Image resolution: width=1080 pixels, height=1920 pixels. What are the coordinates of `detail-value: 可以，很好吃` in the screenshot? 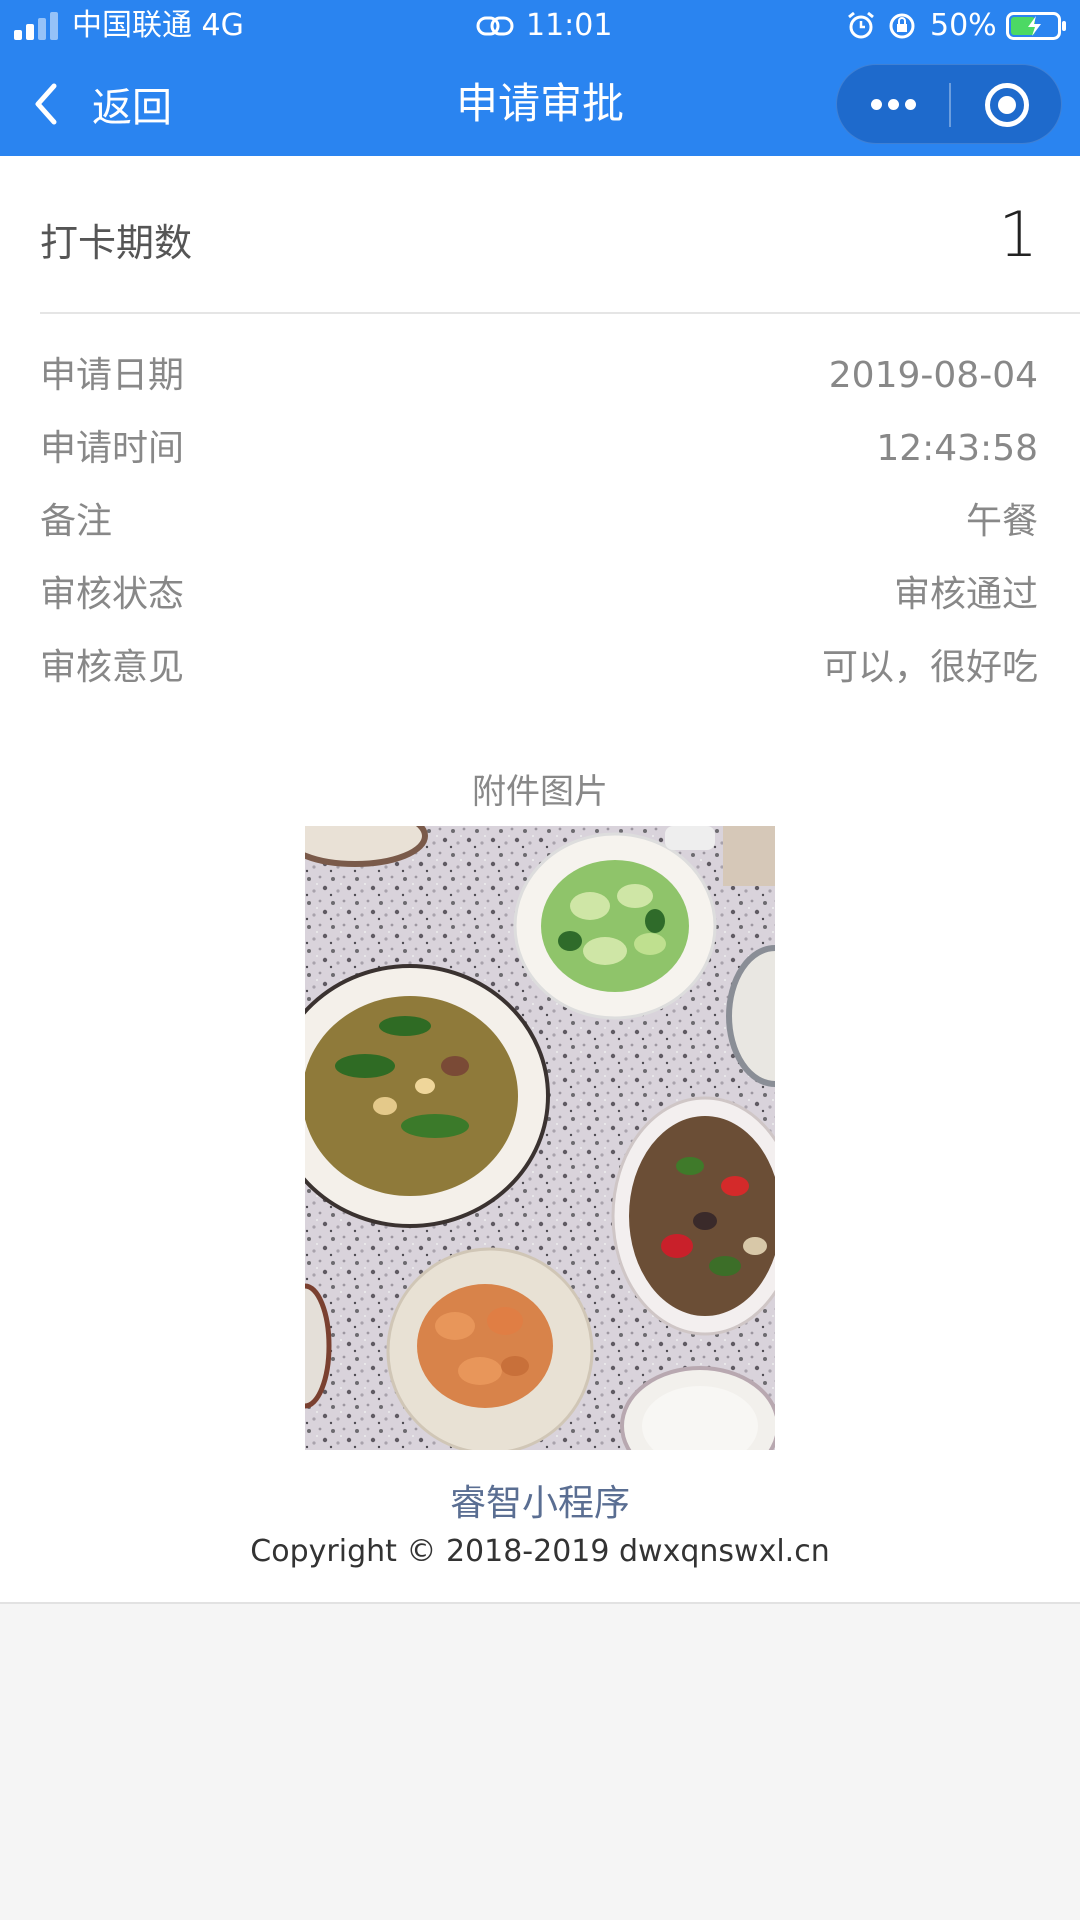 It's located at (929, 667).